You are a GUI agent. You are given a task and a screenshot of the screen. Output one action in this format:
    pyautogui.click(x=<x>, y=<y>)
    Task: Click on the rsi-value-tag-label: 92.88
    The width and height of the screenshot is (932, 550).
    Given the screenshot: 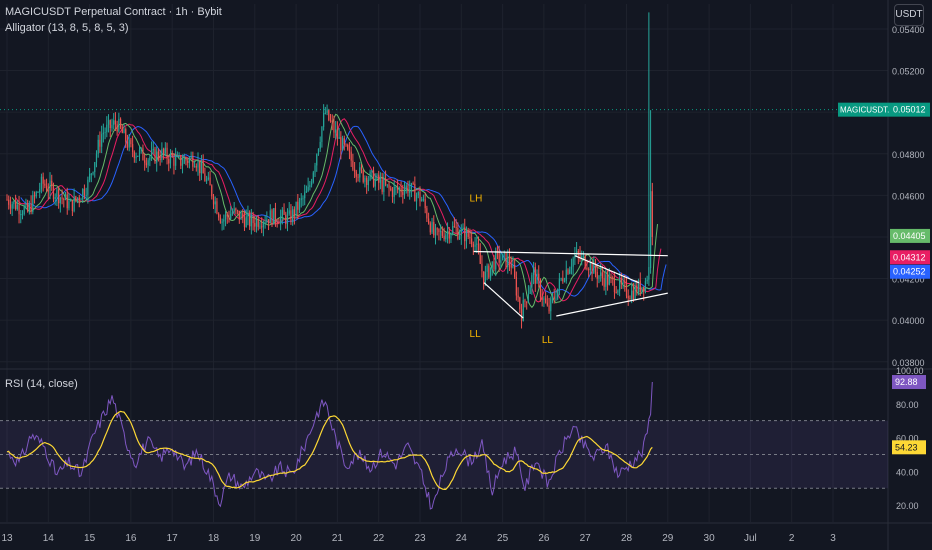 What is the action you would take?
    pyautogui.click(x=906, y=382)
    